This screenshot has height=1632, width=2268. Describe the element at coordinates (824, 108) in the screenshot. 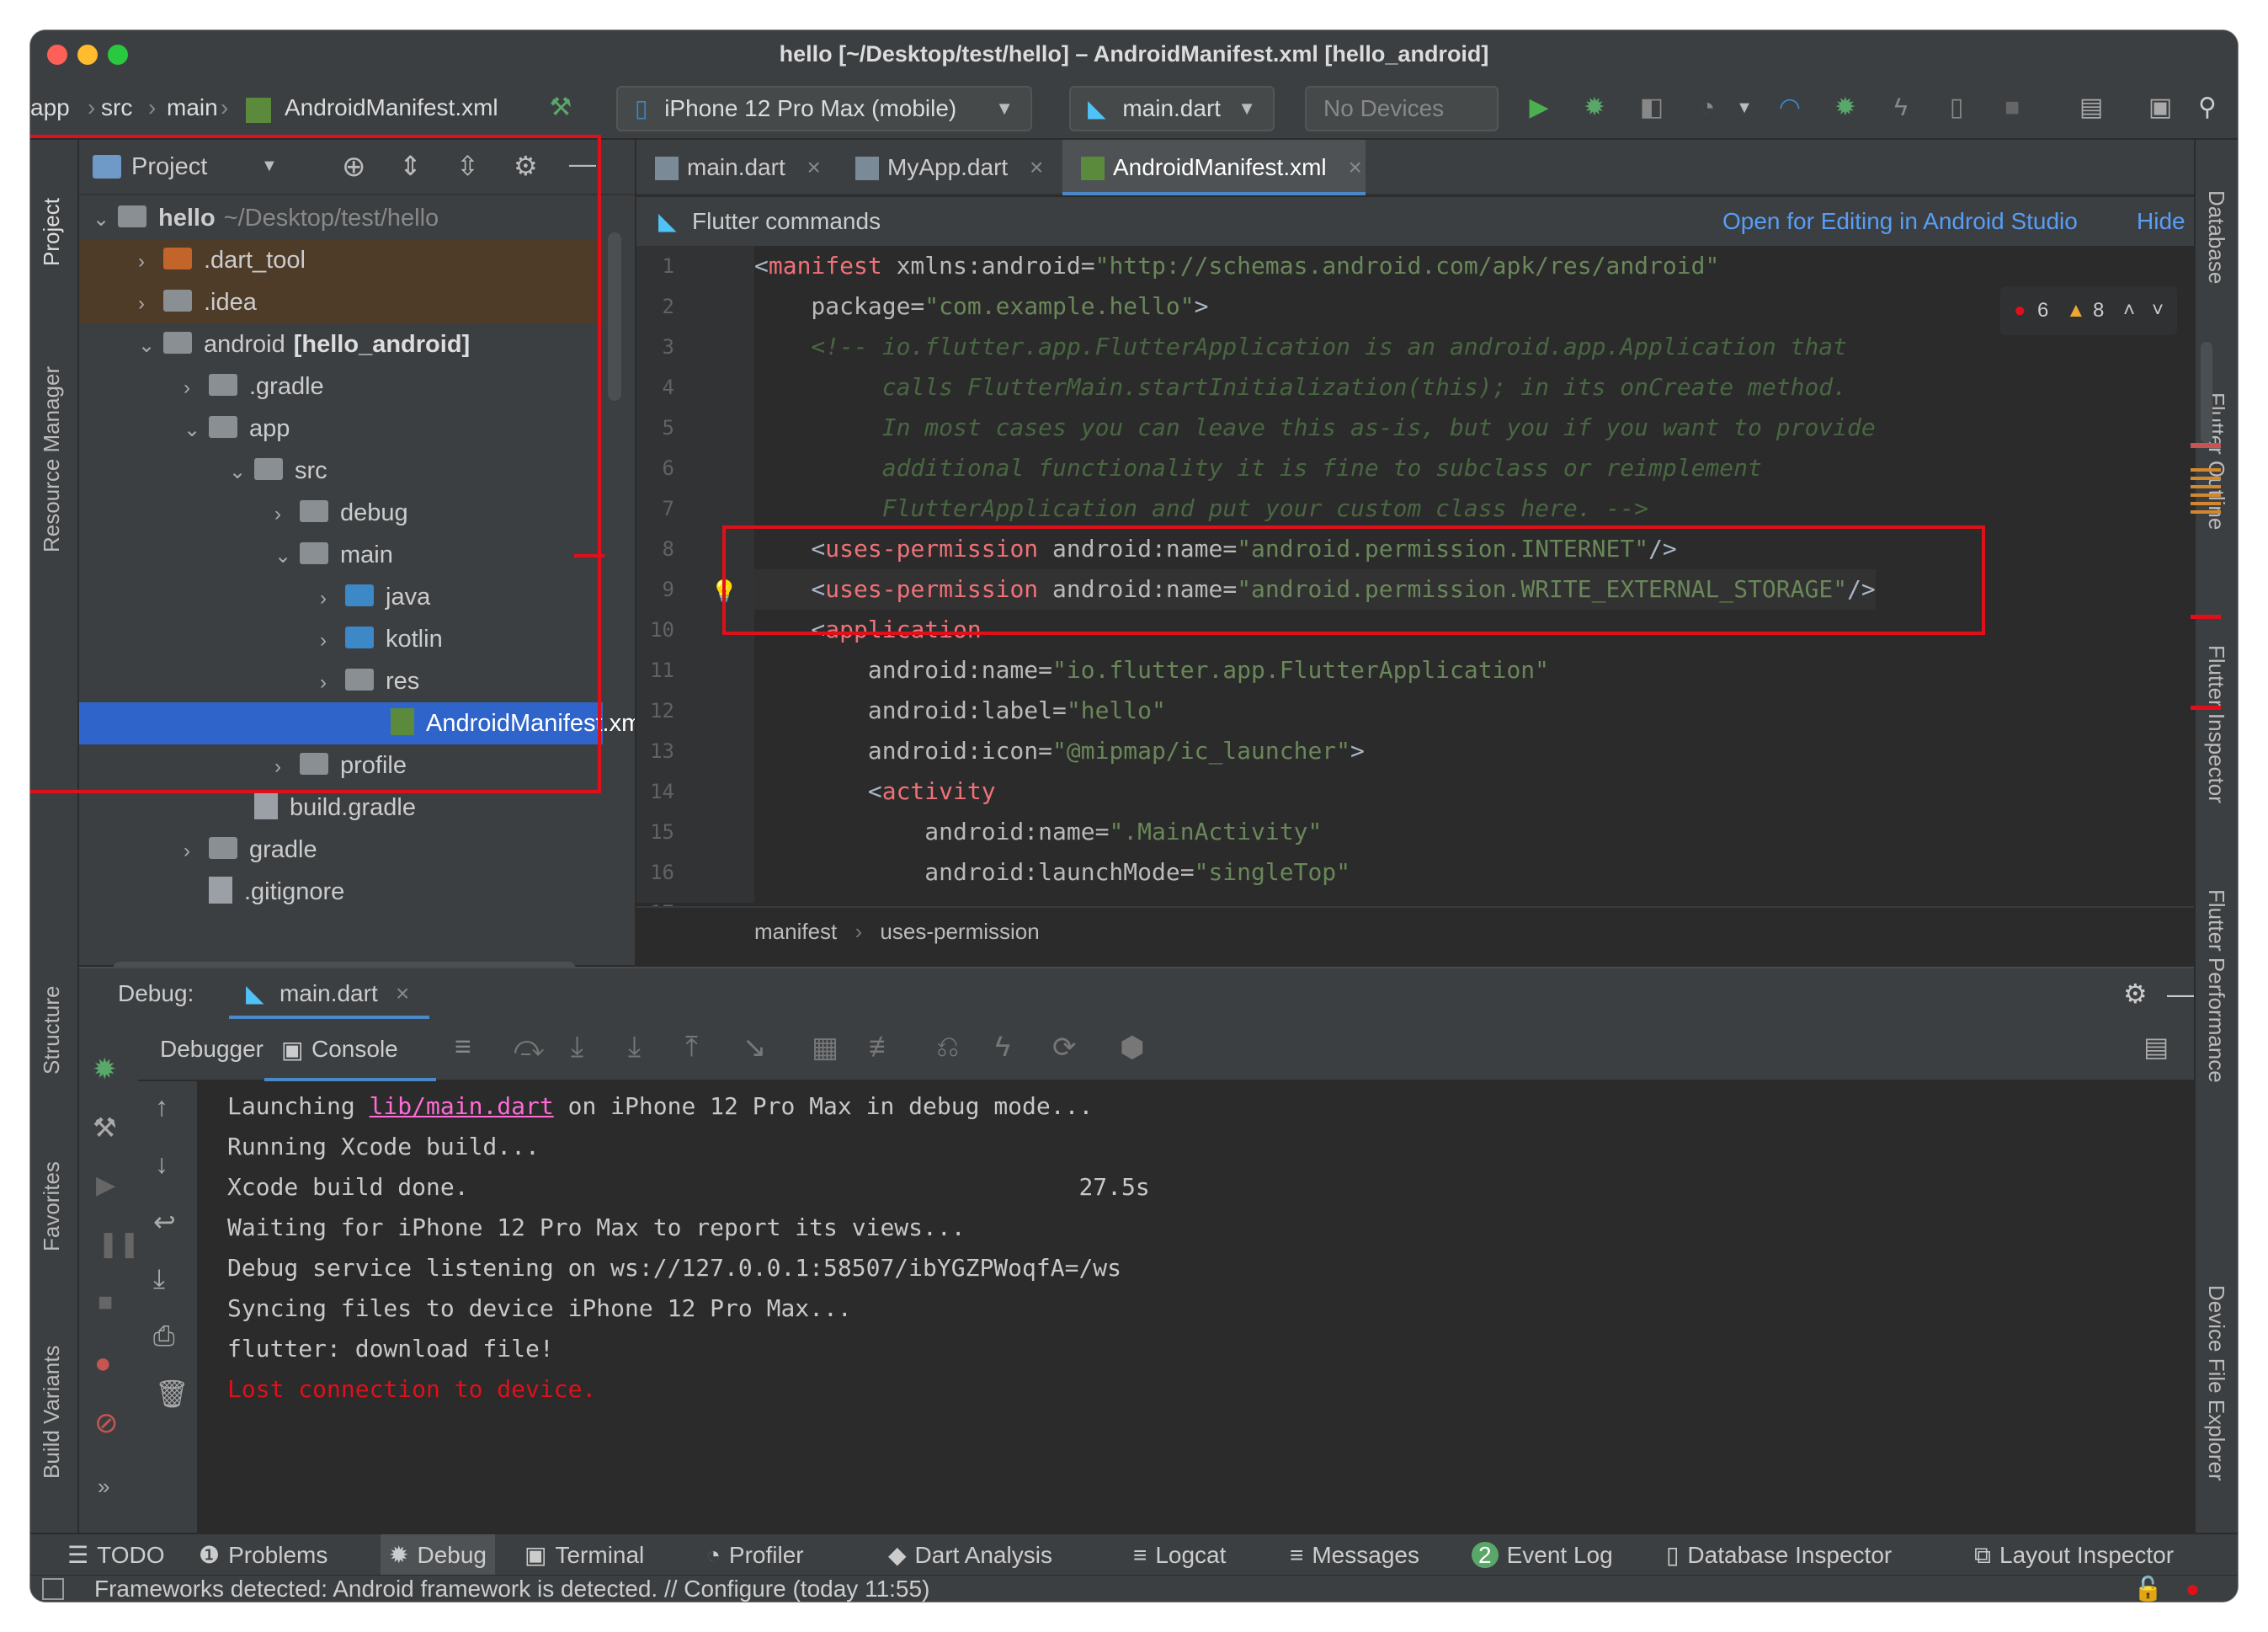

I see `device-selector: ▯ iPhone 12 Pro Max (mobile) ▼` at that location.